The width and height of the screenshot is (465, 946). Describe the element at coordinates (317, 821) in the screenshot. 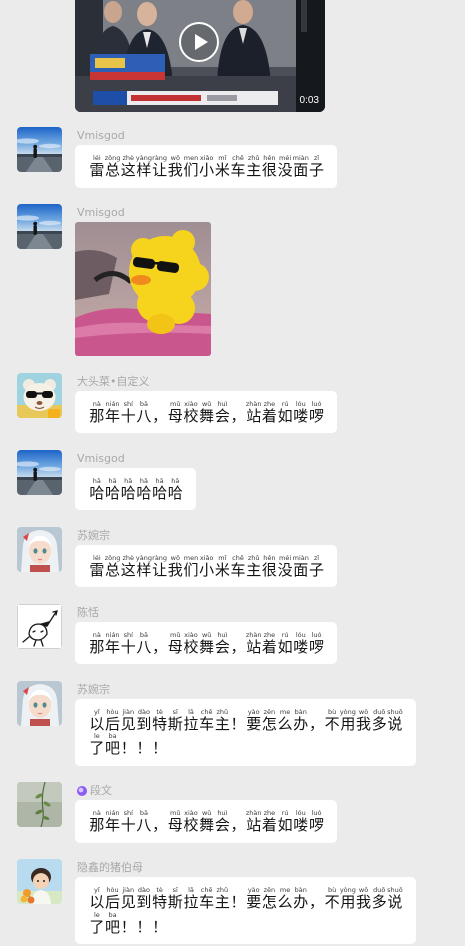

I see `character-with-pinyin: luó 啰` at that location.